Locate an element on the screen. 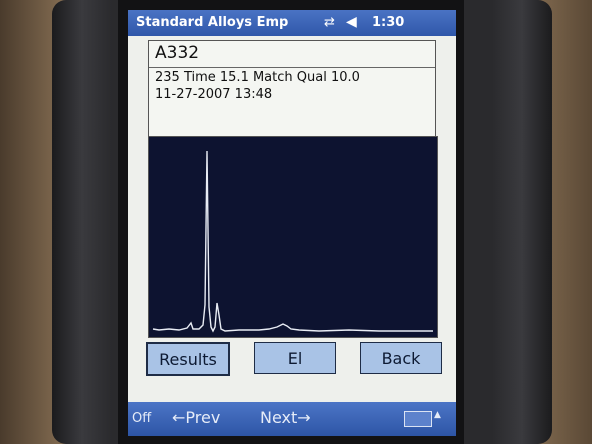 The height and width of the screenshot is (444, 592). title-bar: Standard Alloys Emp ⇄ ◀ 1:30 is located at coordinates (292, 23).